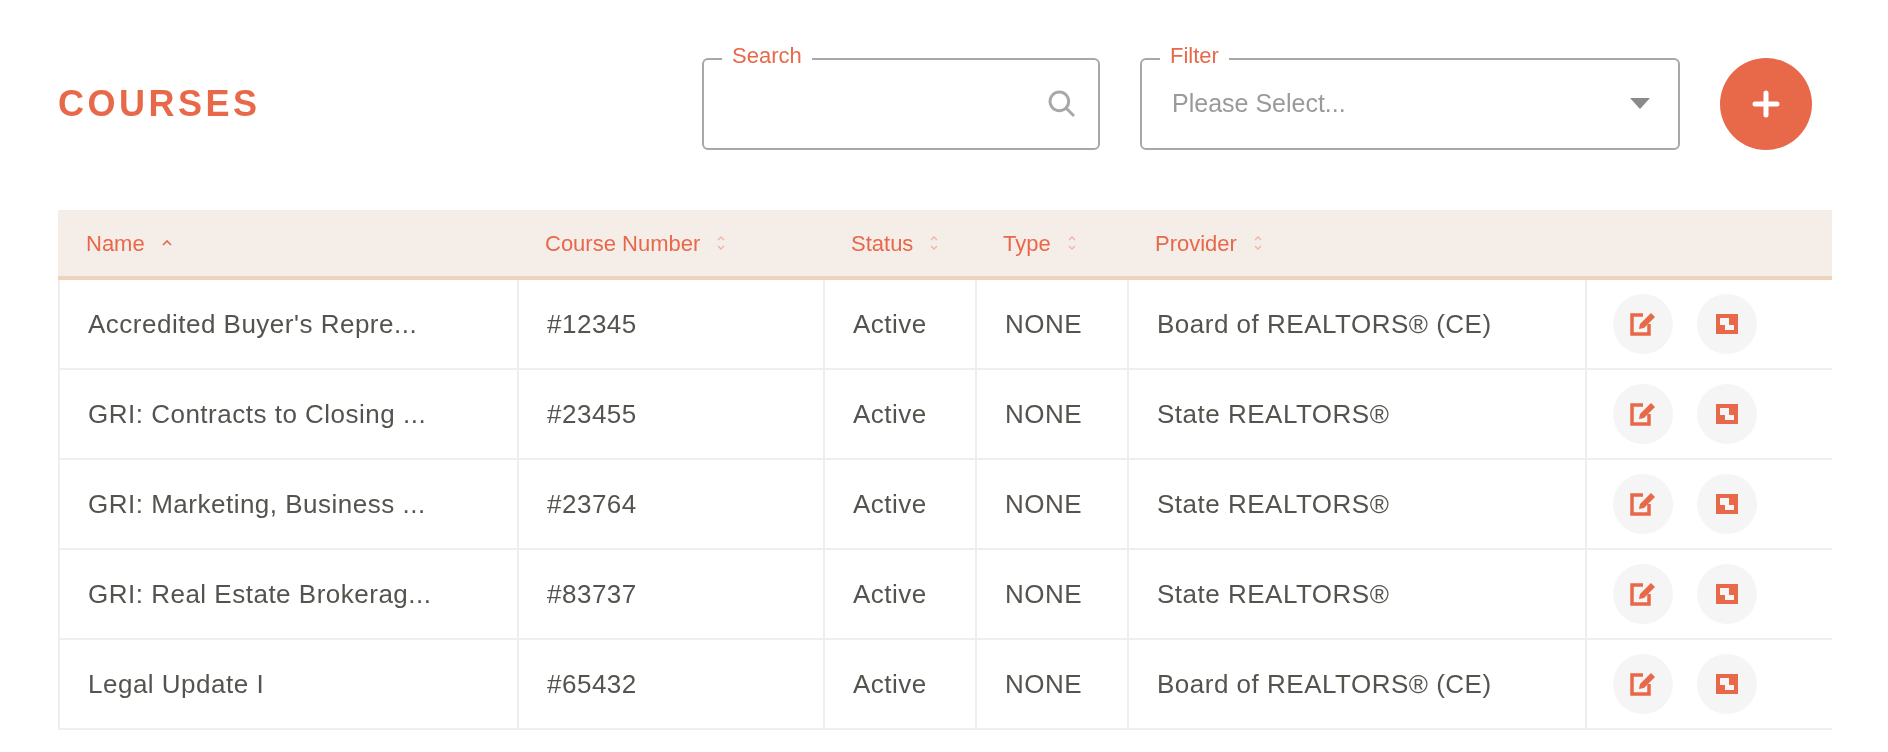 Image resolution: width=1888 pixels, height=752 pixels. What do you see at coordinates (882, 243) in the screenshot?
I see `column-header: Status` at bounding box center [882, 243].